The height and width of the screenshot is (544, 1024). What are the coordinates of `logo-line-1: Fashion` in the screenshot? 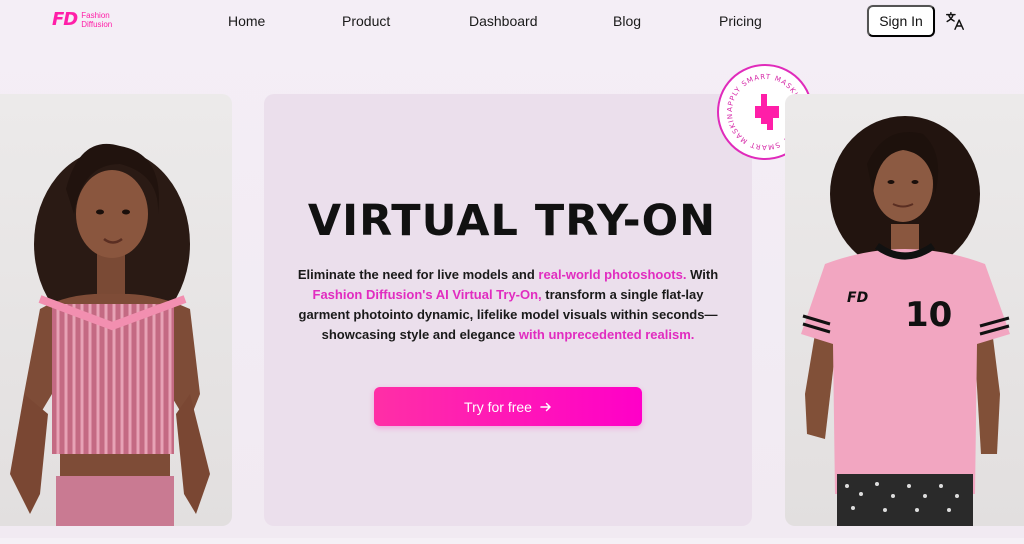 It's located at (95, 15).